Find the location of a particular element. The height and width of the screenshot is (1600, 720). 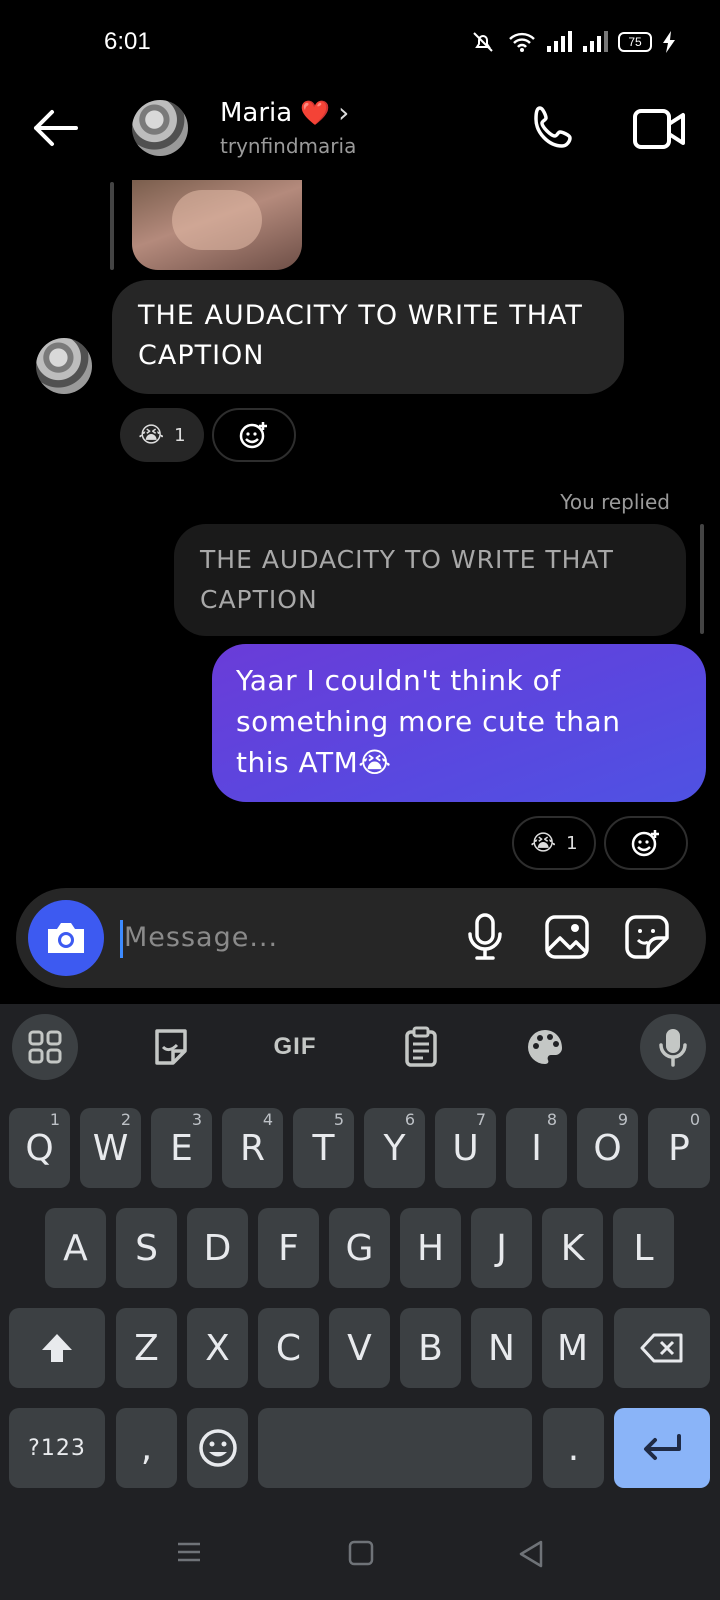

microphone-icon is located at coordinates (673, 1048).